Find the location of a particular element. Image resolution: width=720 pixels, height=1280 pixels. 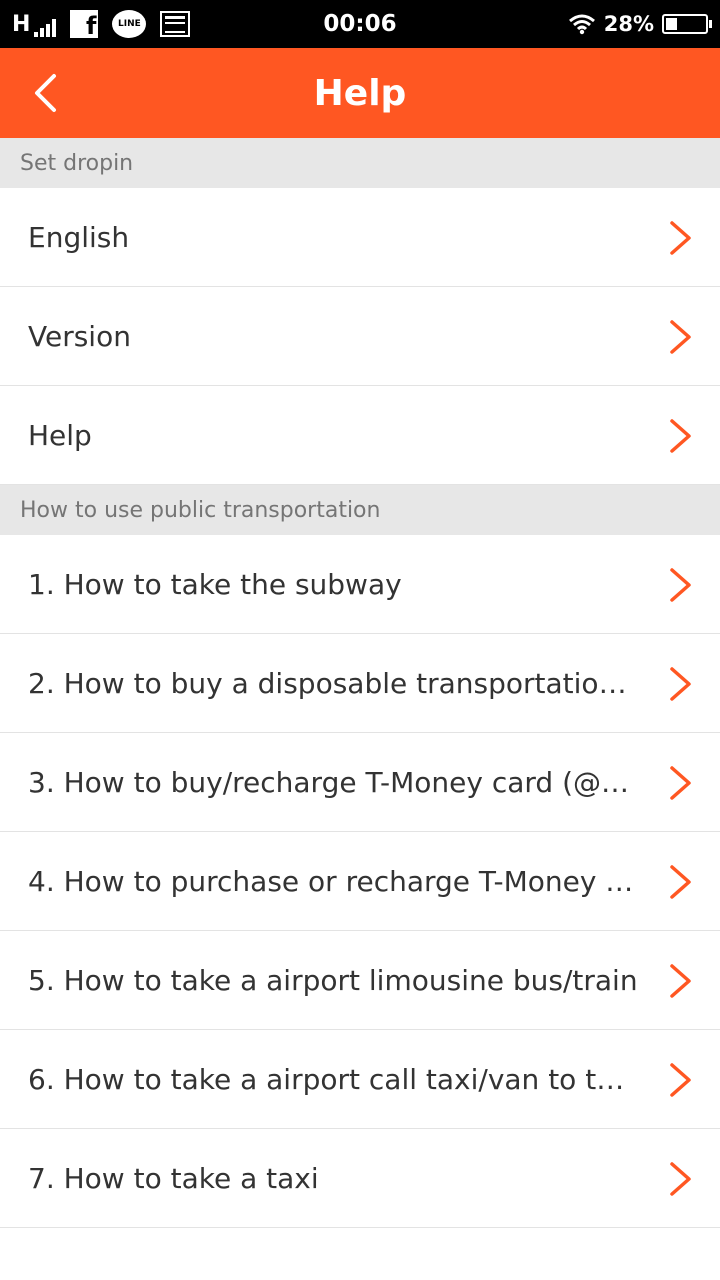

signal-icon: H is located at coordinates (34, 24).